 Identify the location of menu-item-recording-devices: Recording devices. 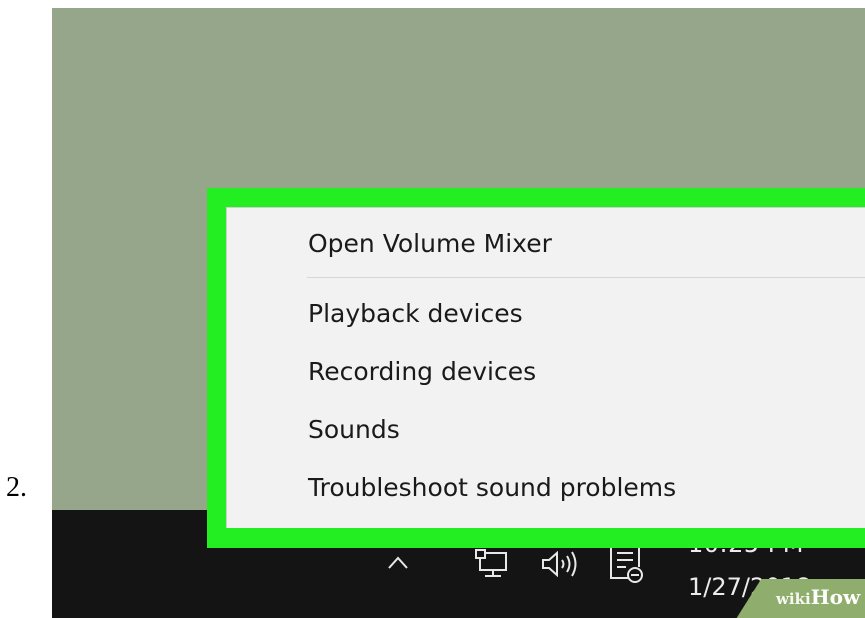
(422, 371).